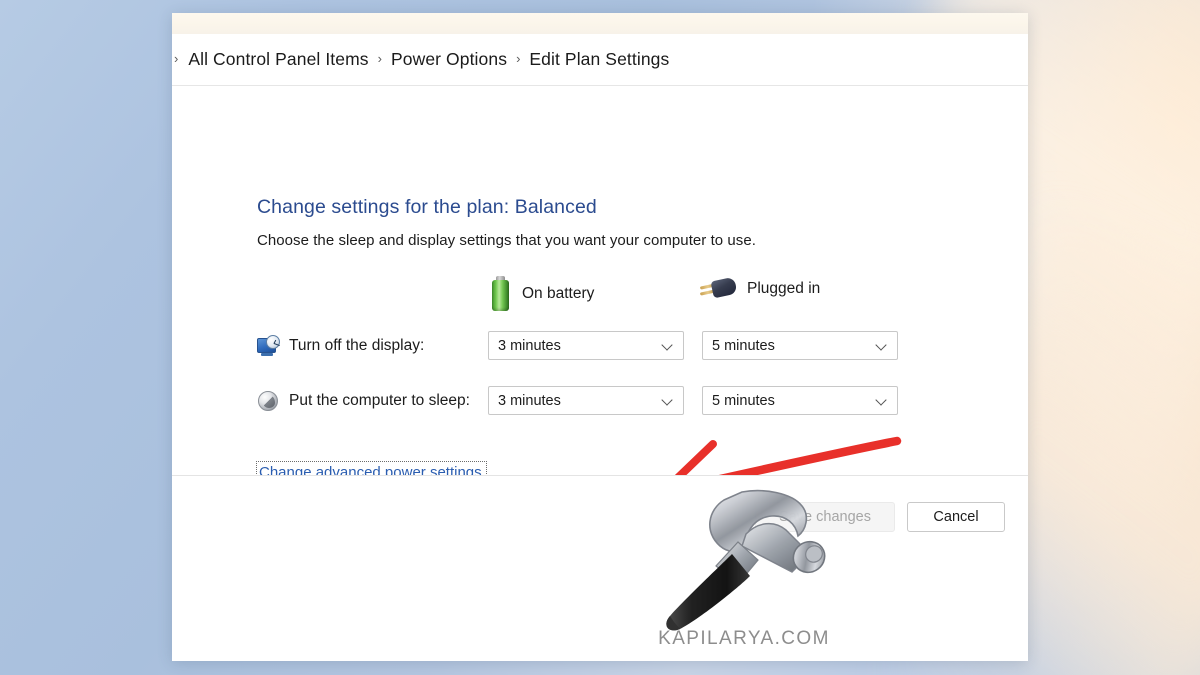 Image resolution: width=1200 pixels, height=675 pixels. What do you see at coordinates (600, 23) in the screenshot?
I see `window-titlebar` at bounding box center [600, 23].